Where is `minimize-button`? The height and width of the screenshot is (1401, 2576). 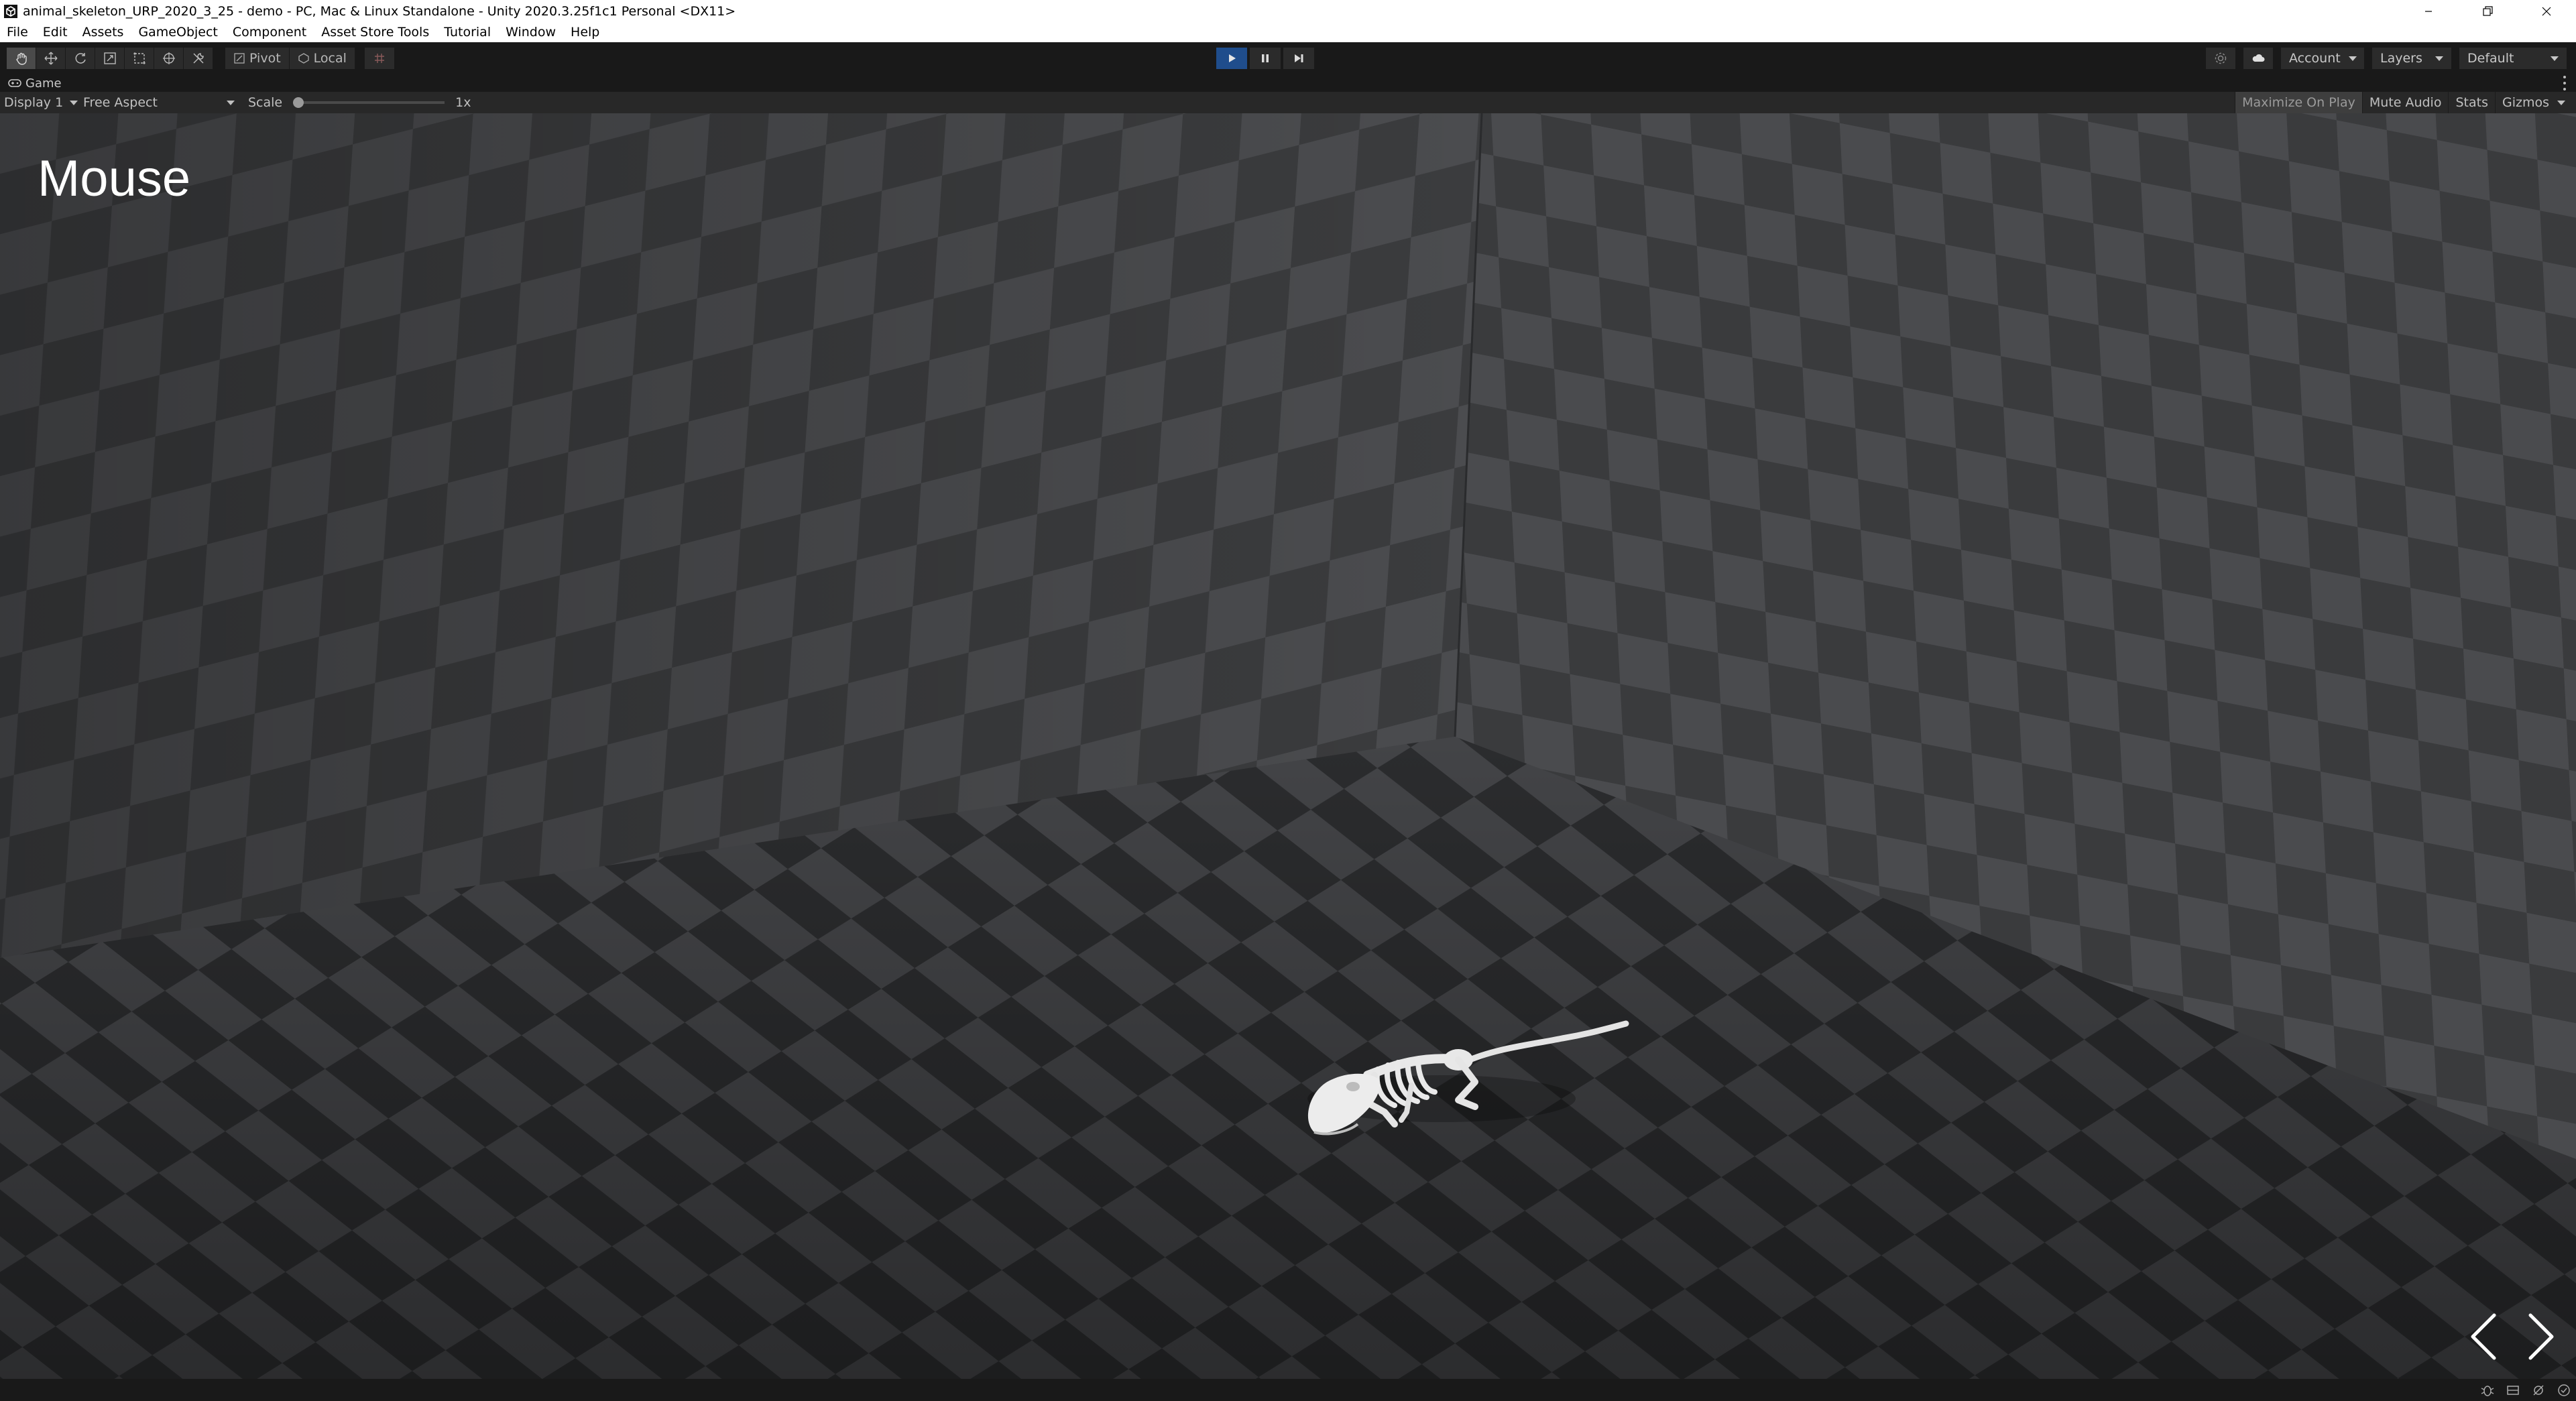
minimize-button is located at coordinates (2428, 11).